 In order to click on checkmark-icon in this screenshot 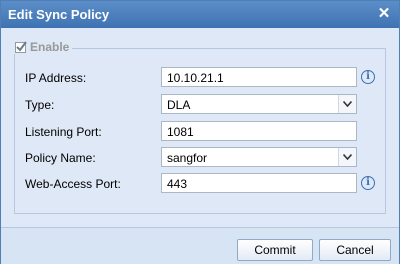, I will do `click(21, 46)`.